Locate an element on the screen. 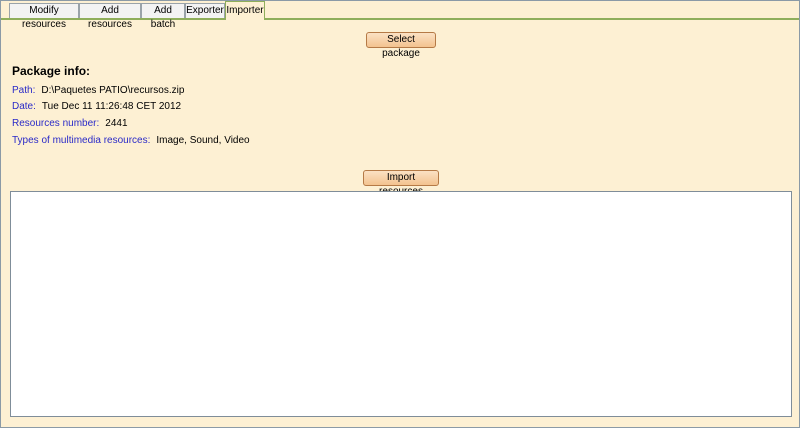 The image size is (800, 428). types-label: Types of multimedia resources: is located at coordinates (81, 140).